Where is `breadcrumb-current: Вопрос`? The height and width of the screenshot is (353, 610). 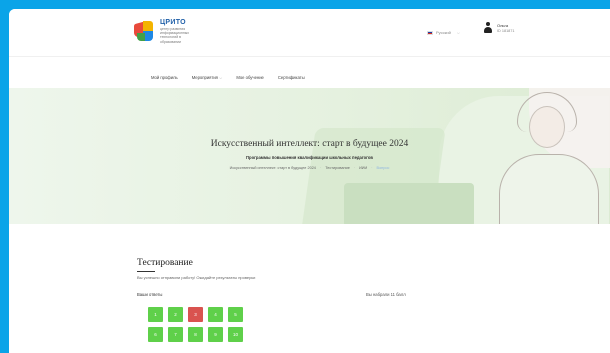
breadcrumb-current: Вопрос is located at coordinates (383, 168).